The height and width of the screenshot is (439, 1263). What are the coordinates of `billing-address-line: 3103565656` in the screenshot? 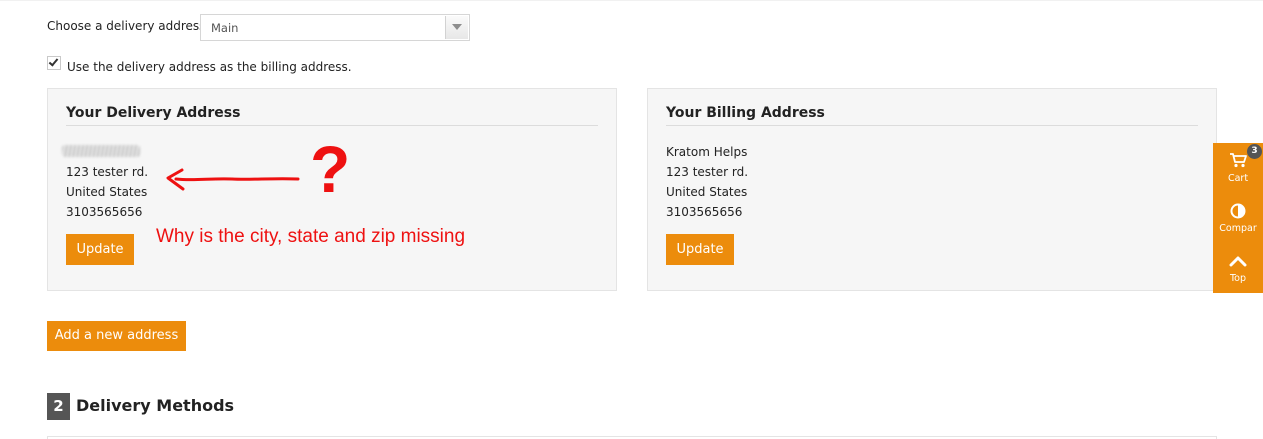 It's located at (704, 212).